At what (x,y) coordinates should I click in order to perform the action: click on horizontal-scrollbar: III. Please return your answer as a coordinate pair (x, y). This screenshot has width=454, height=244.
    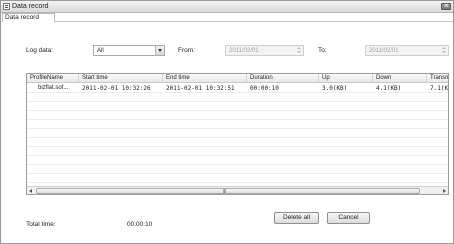
    Looking at the image, I should click on (237, 190).